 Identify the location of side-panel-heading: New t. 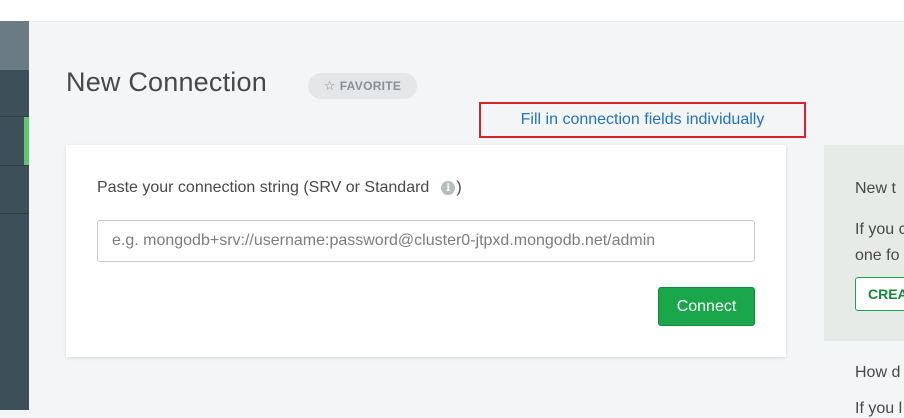
(875, 188).